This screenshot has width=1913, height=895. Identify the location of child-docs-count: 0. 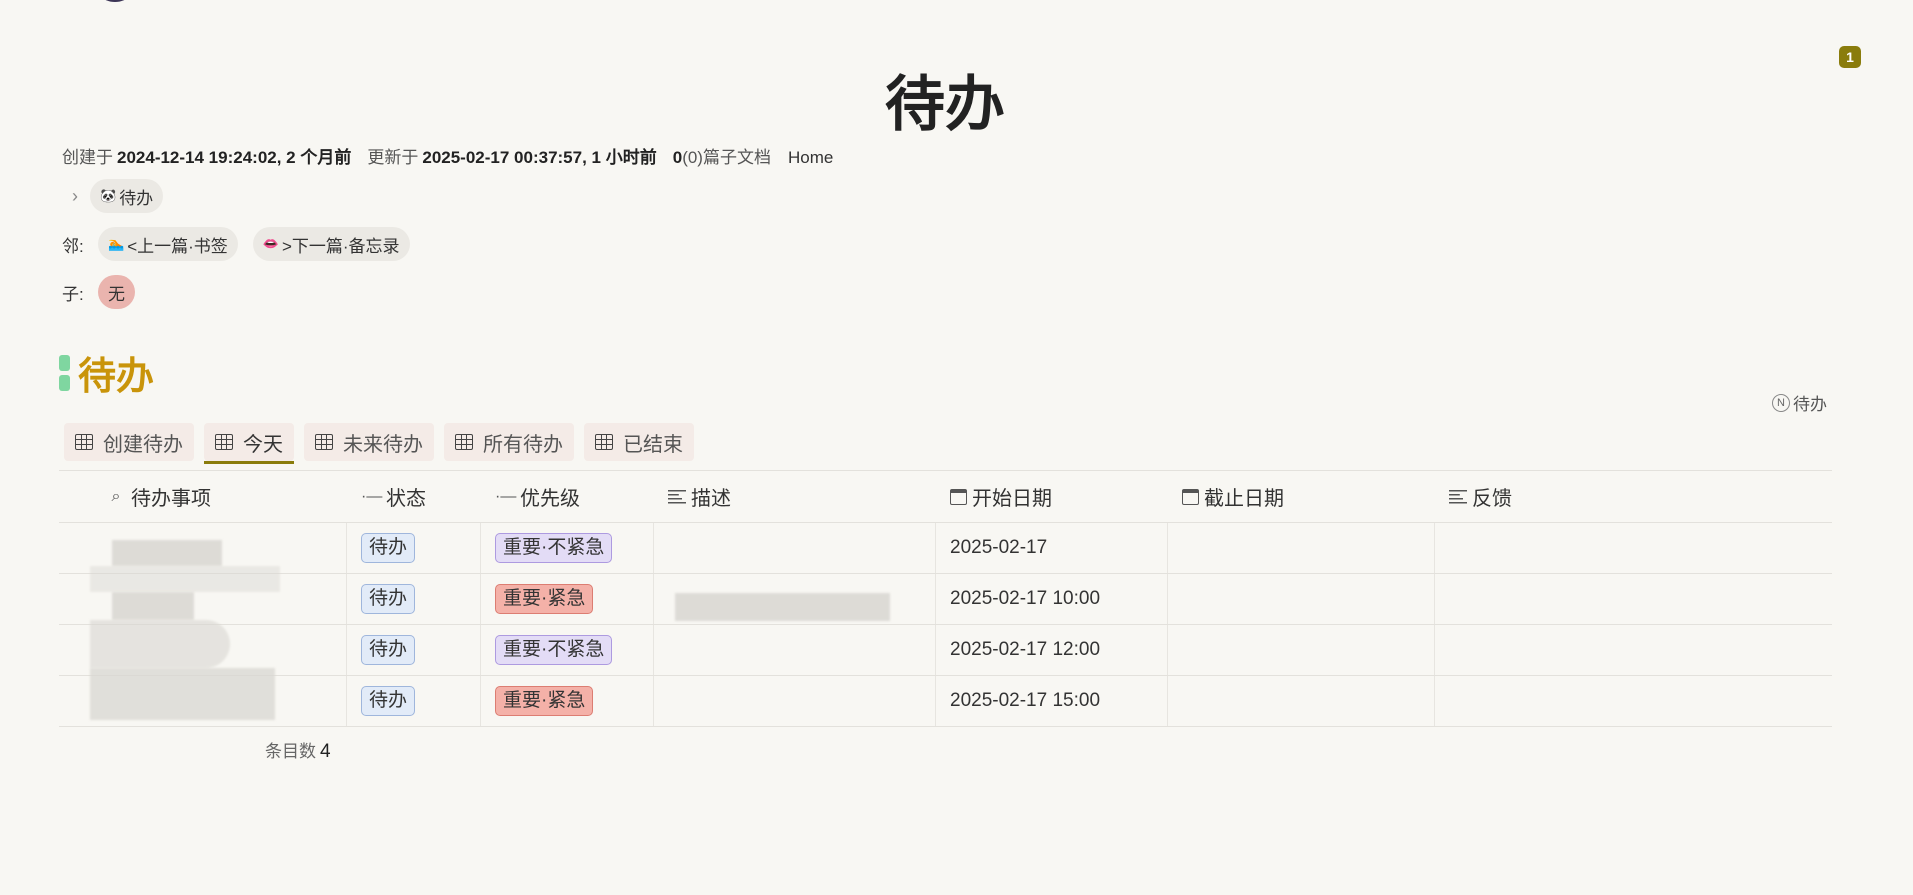
(677, 157).